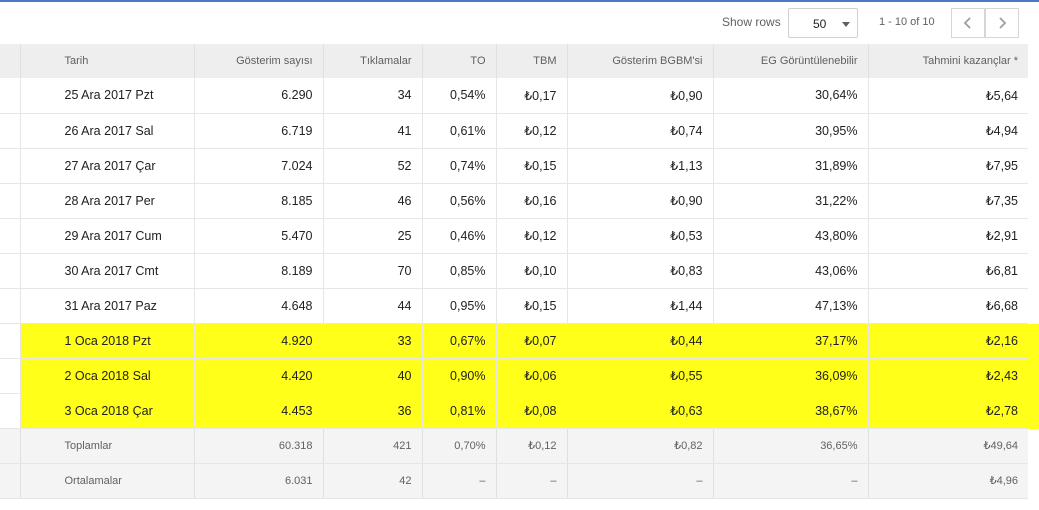 The image size is (1039, 510). I want to click on cell-cpc: ₺0,17, so click(531, 96).